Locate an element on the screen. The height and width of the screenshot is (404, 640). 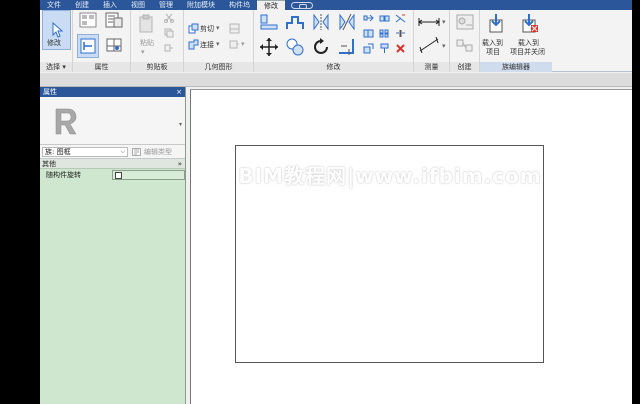
paste-icon is located at coordinates (146, 23).